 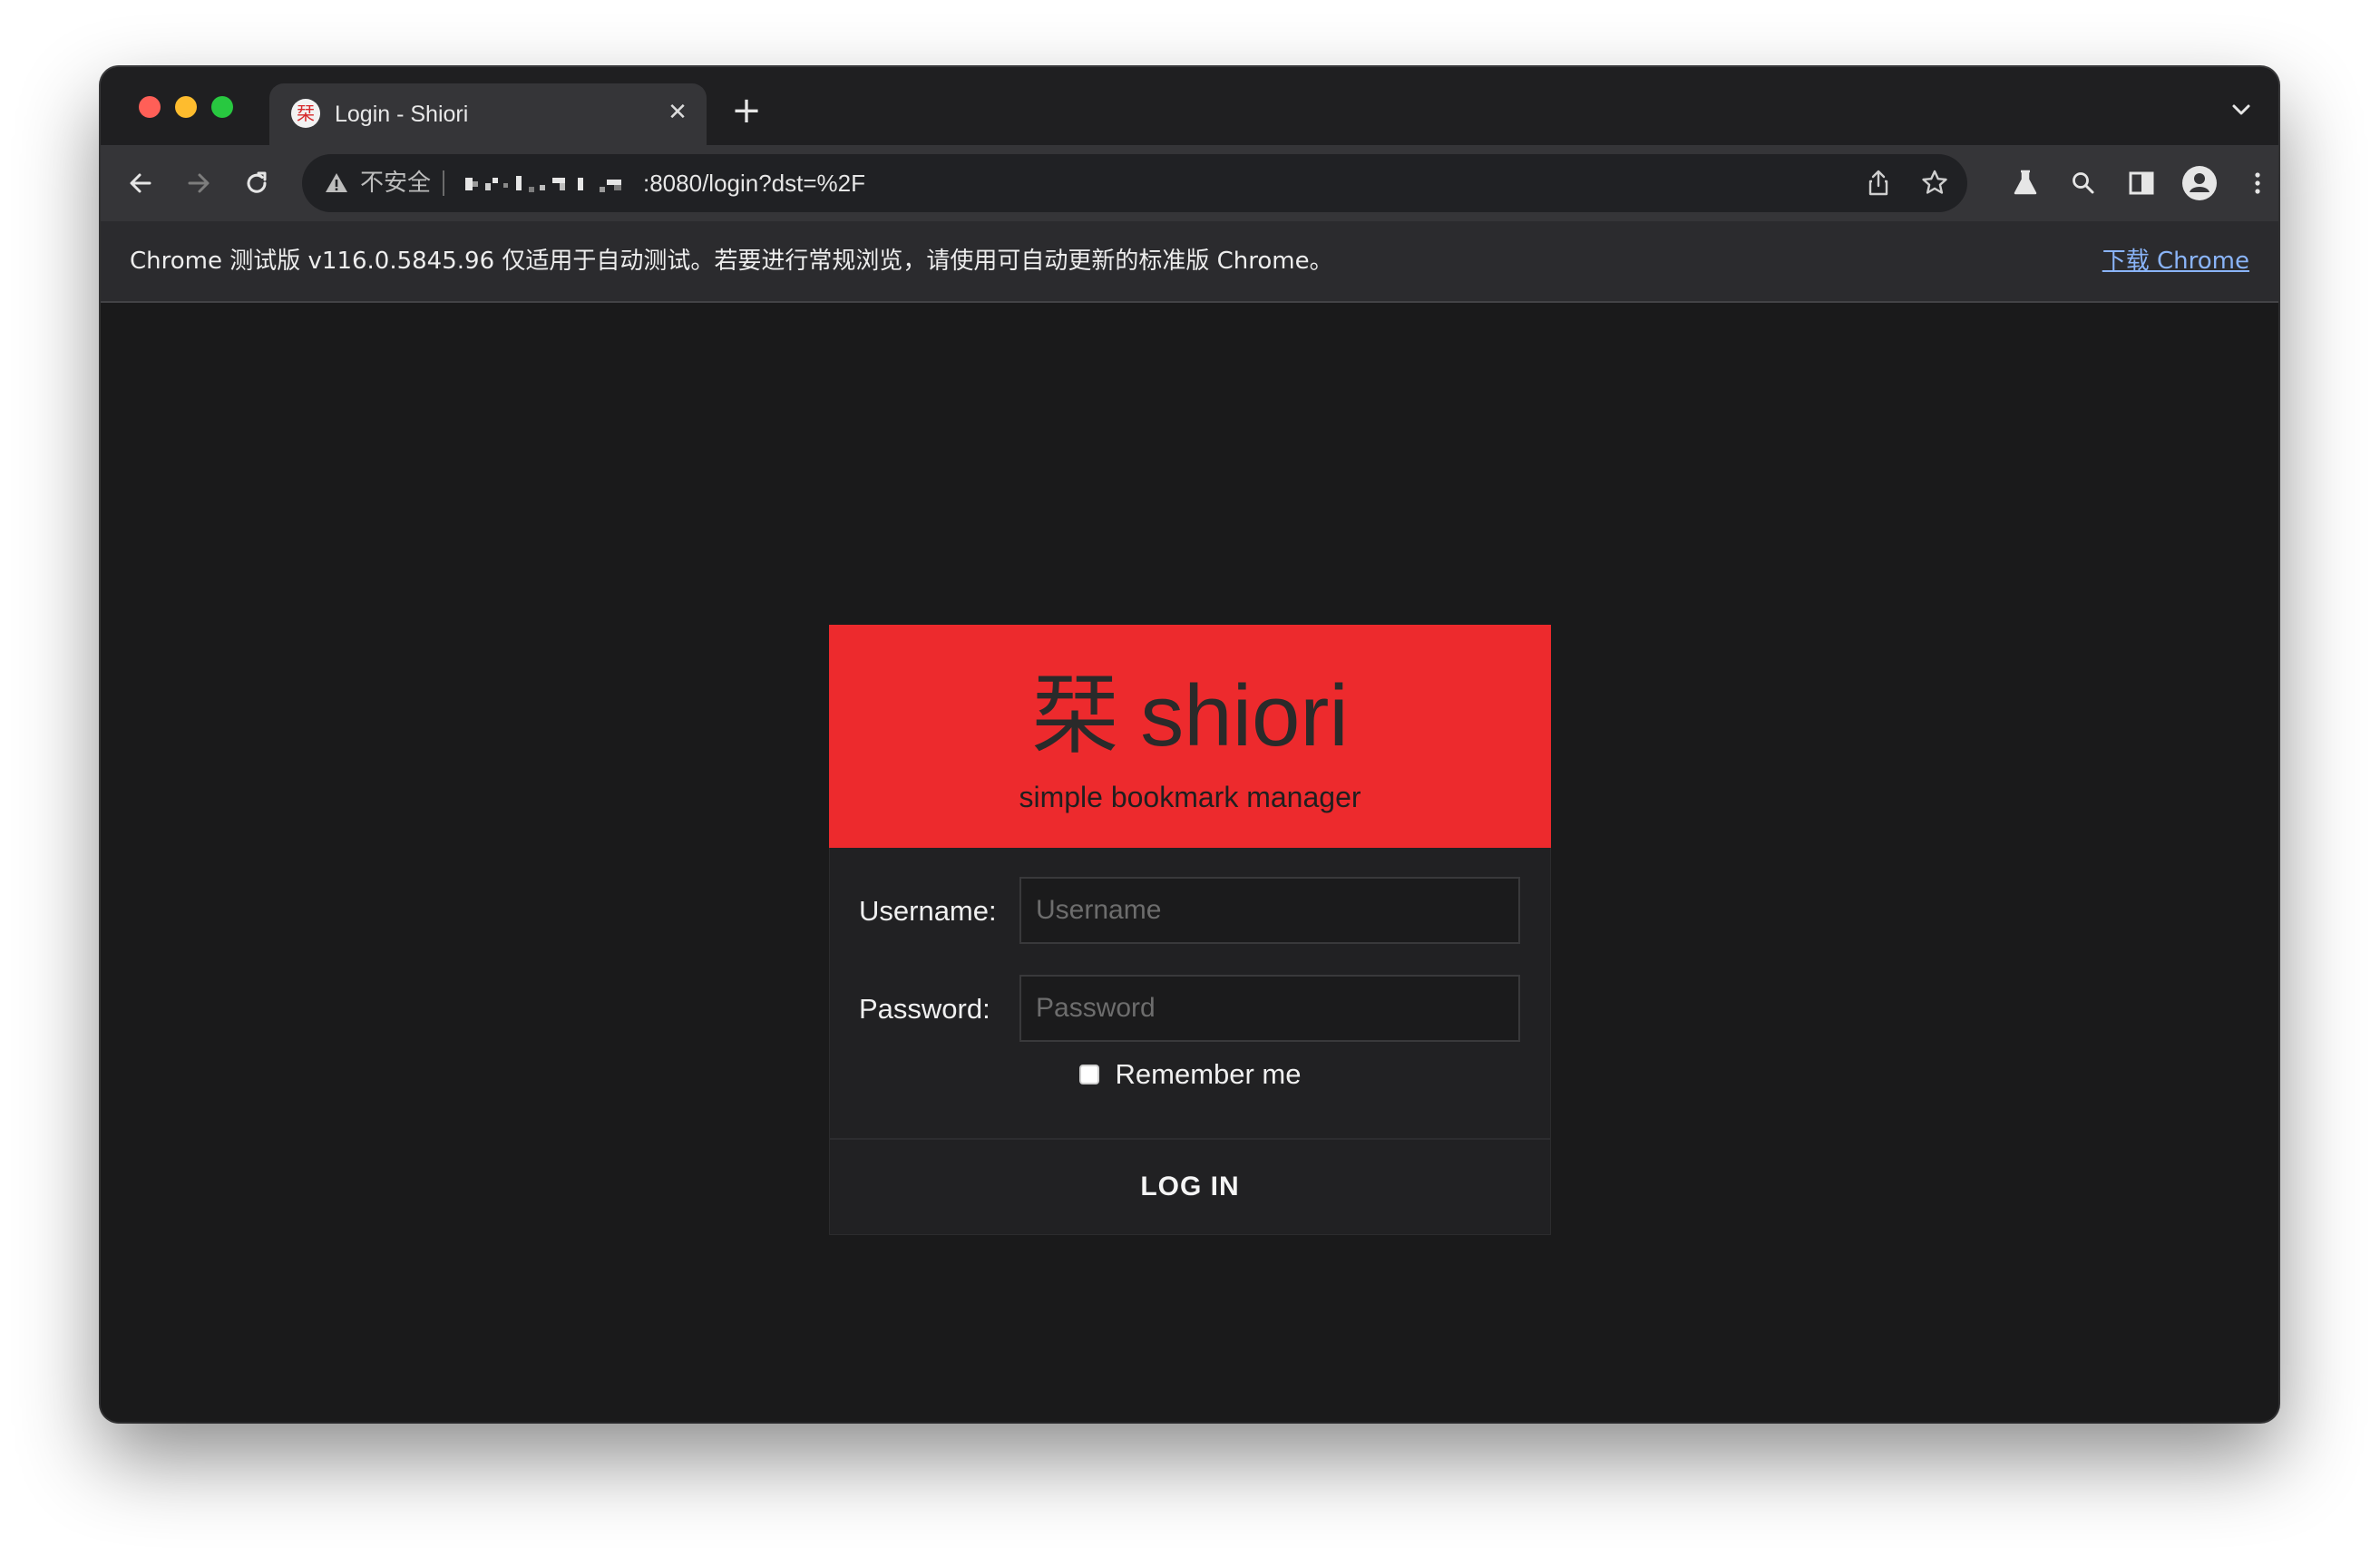 I want to click on url-text: :8080/login?dst=%2F, so click(x=754, y=183).